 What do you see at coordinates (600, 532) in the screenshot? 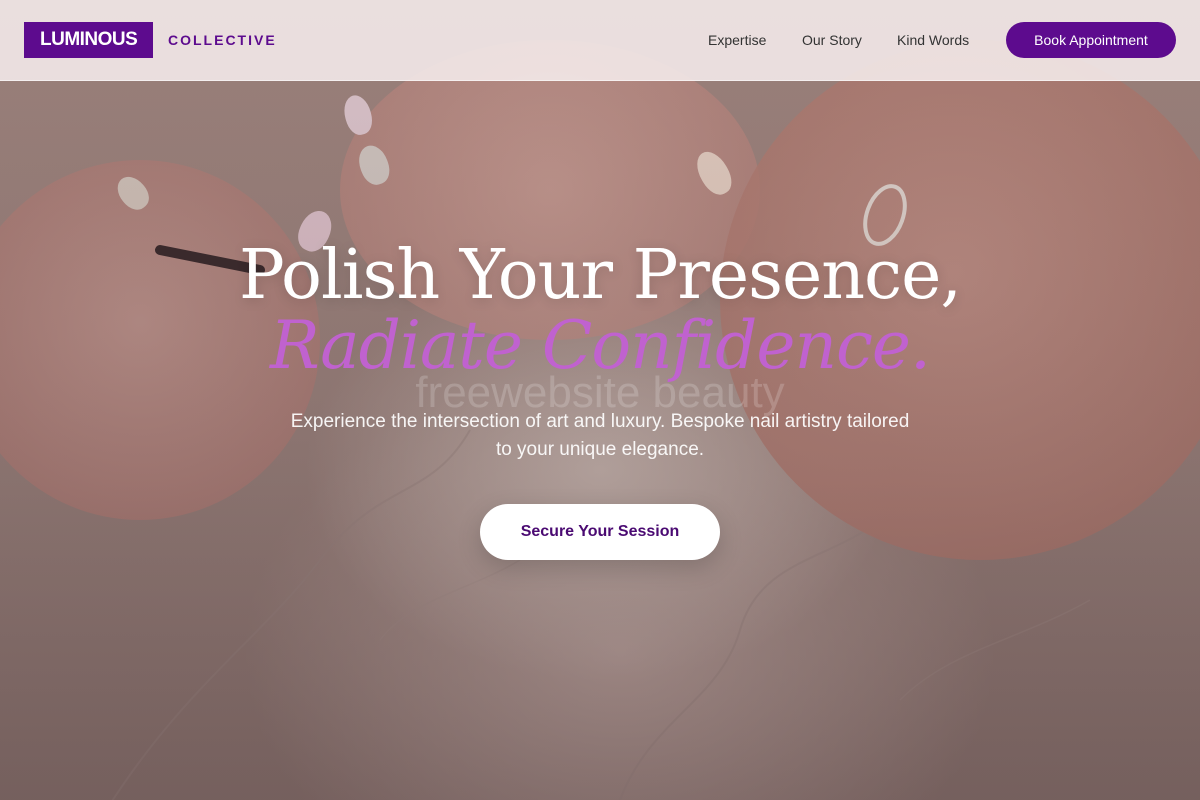
I see `secure-session-button: Secure Your Session` at bounding box center [600, 532].